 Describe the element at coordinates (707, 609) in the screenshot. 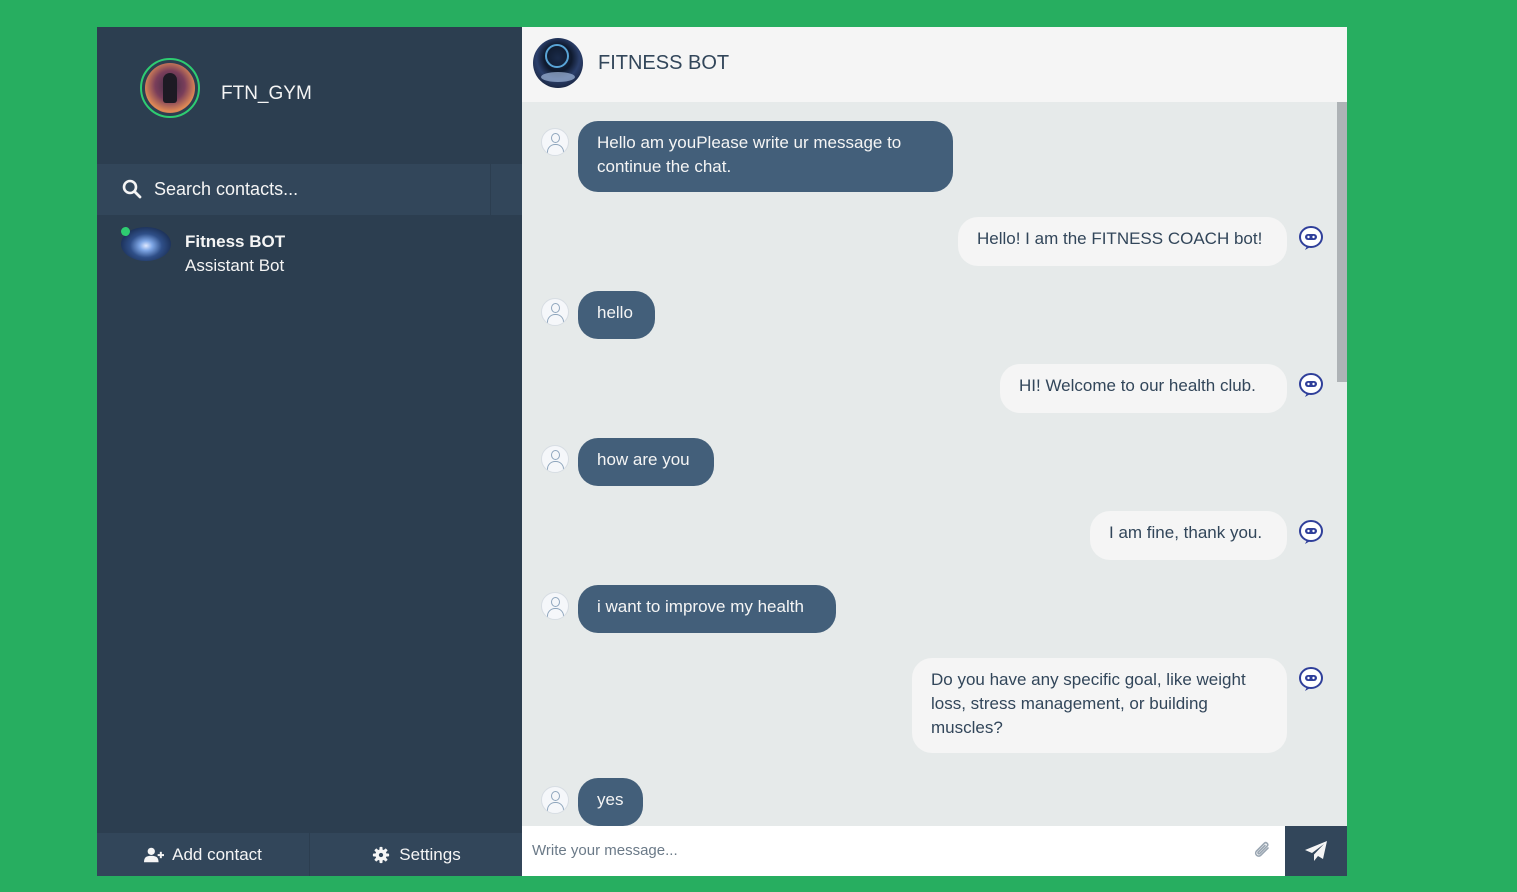

I see `message-bubble: i want to improve my health` at that location.